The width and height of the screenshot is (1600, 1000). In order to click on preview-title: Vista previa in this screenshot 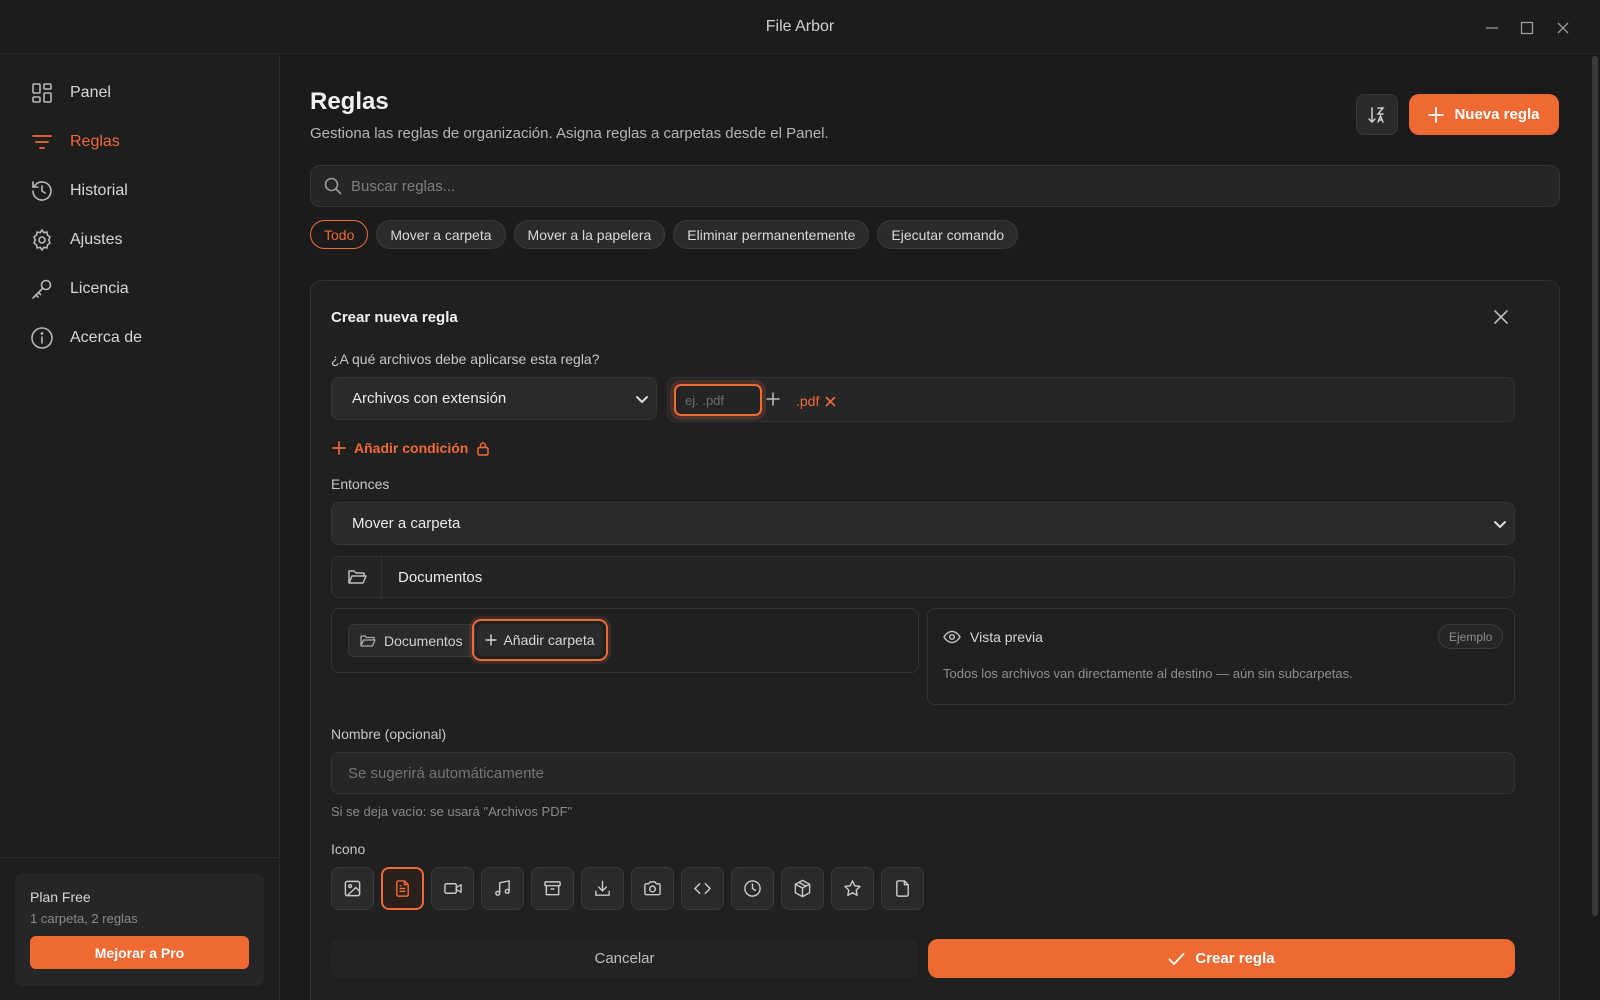, I will do `click(1006, 637)`.